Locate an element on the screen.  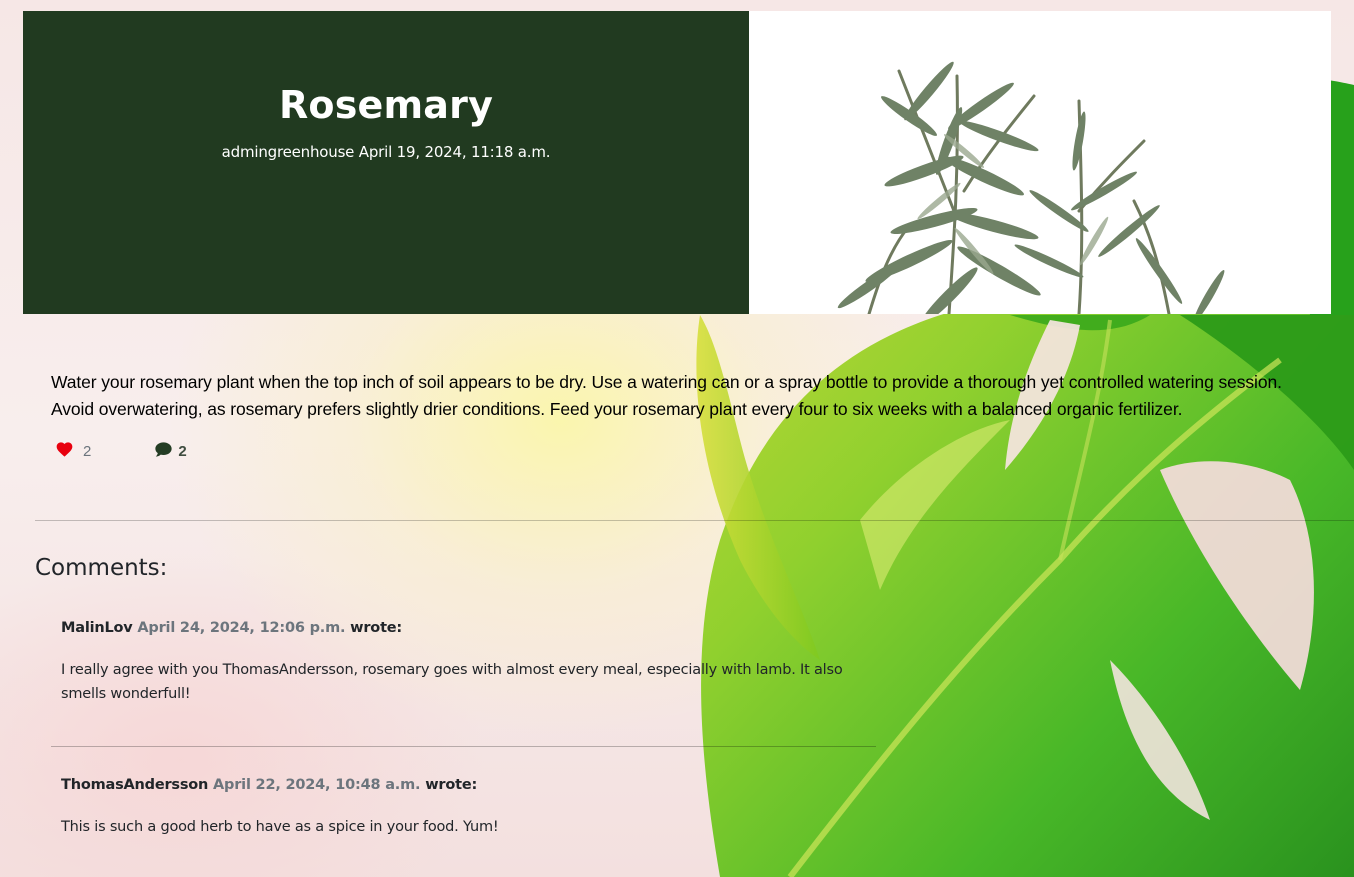
rosemary-plant-image is located at coordinates (1040, 162).